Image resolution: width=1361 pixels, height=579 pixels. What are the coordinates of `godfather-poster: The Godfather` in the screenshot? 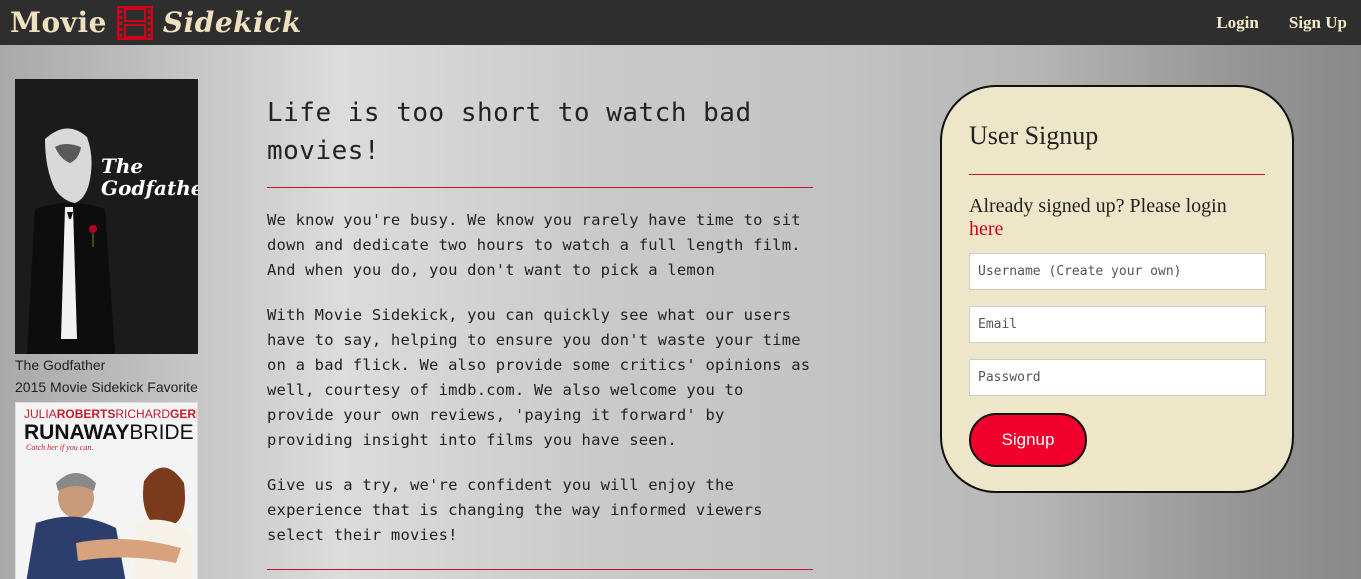 It's located at (106, 216).